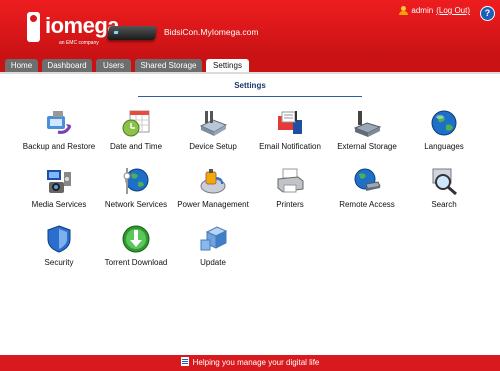  I want to click on setting-label: Update, so click(213, 262).